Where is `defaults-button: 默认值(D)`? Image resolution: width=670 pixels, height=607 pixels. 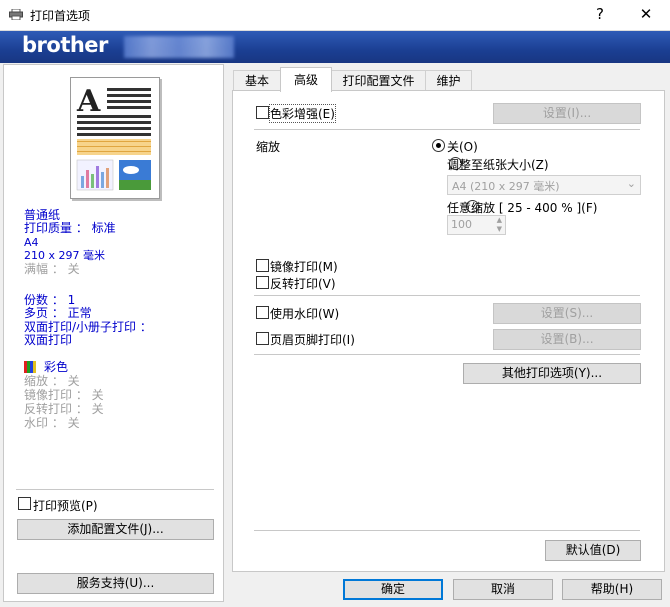
defaults-button: 默认值(D) is located at coordinates (593, 550).